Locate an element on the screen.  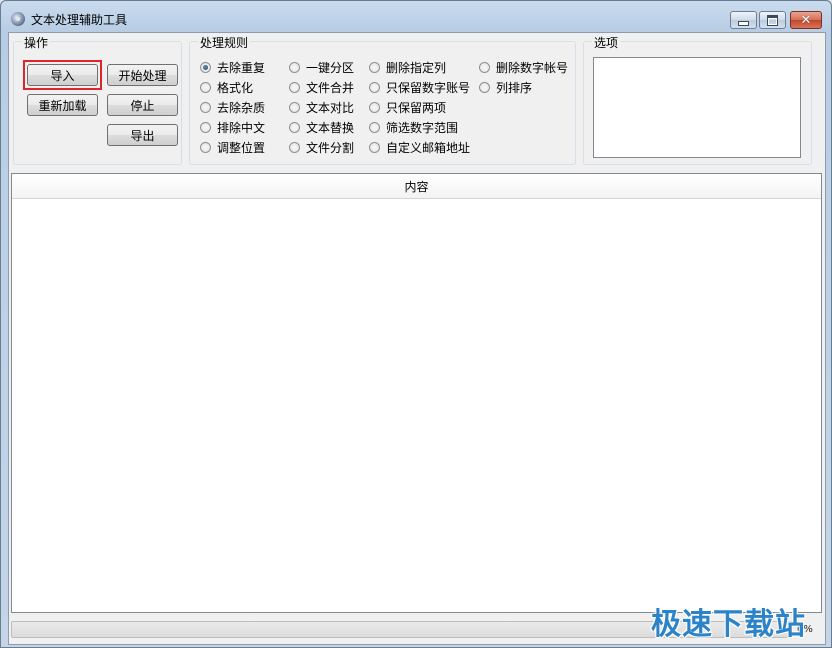
rule-label: 文件合并 is located at coordinates (330, 88).